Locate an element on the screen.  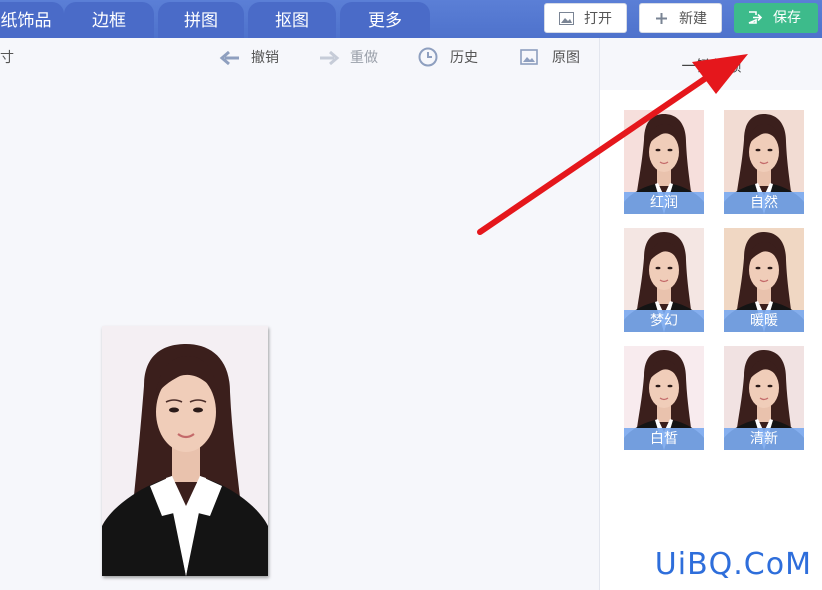
preset-label: 红润 is located at coordinates (664, 203).